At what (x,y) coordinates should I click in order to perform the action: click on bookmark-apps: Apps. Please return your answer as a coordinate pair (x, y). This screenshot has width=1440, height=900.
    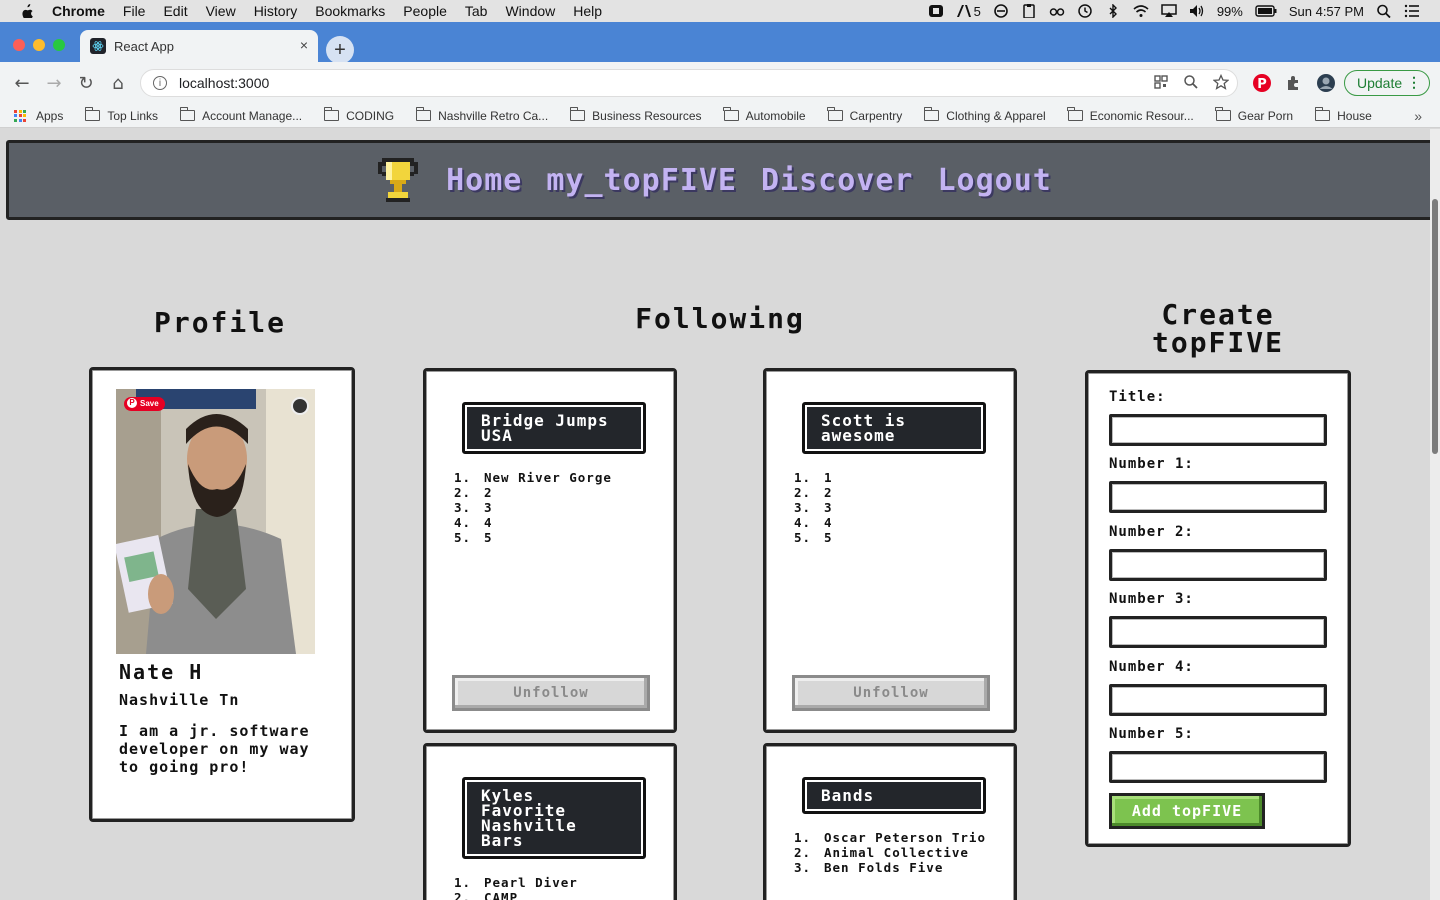
    Looking at the image, I should click on (49, 116).